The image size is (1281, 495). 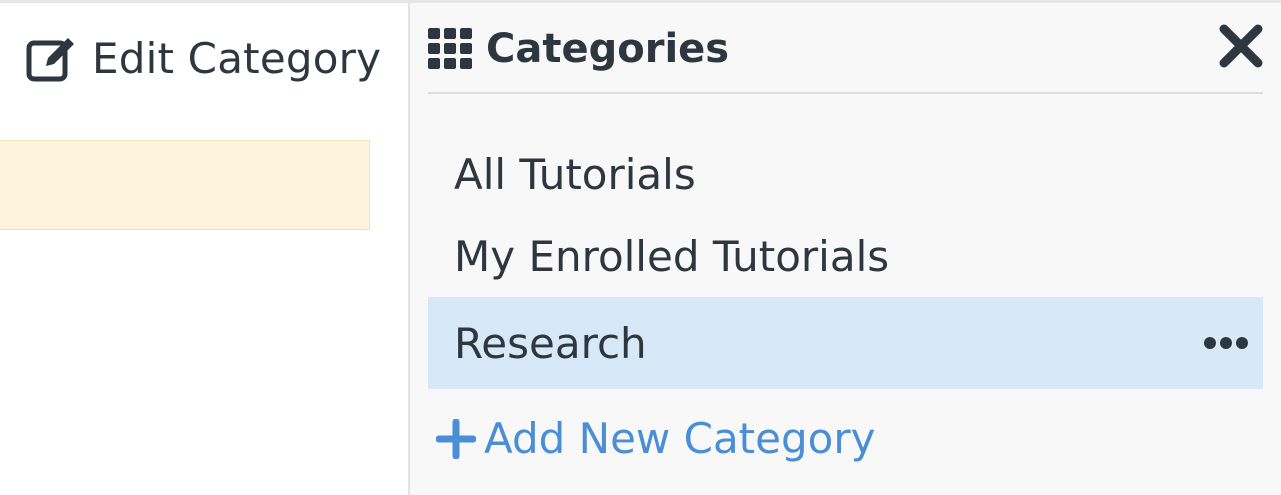 What do you see at coordinates (237, 58) in the screenshot?
I see `page-title: Edit Category` at bounding box center [237, 58].